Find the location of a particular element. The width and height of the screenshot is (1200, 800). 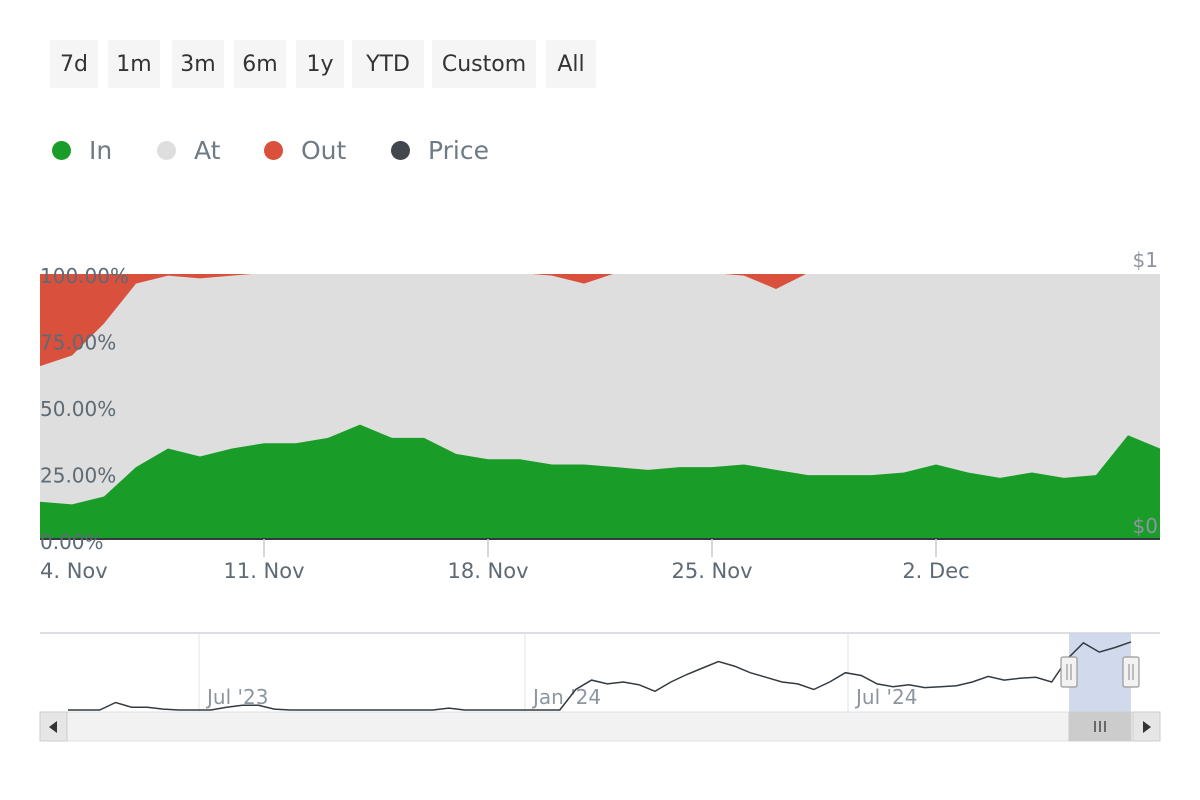

y2-tick-label: $1 is located at coordinates (1145, 260).